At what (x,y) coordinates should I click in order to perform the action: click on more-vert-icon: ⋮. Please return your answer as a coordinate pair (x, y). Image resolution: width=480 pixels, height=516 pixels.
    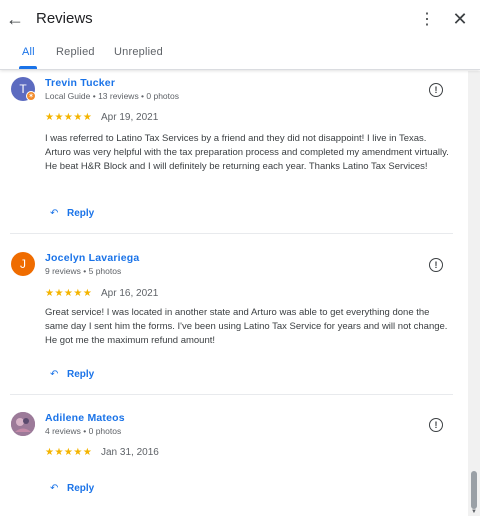
    Looking at the image, I should click on (427, 19).